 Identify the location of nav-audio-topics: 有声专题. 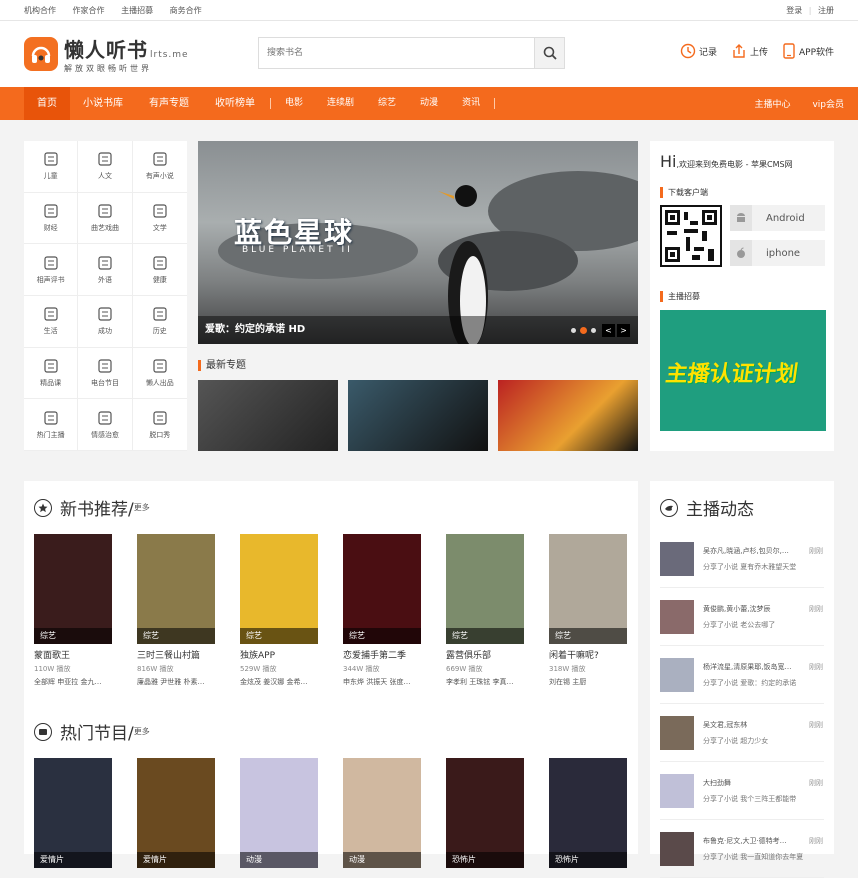
(169, 103).